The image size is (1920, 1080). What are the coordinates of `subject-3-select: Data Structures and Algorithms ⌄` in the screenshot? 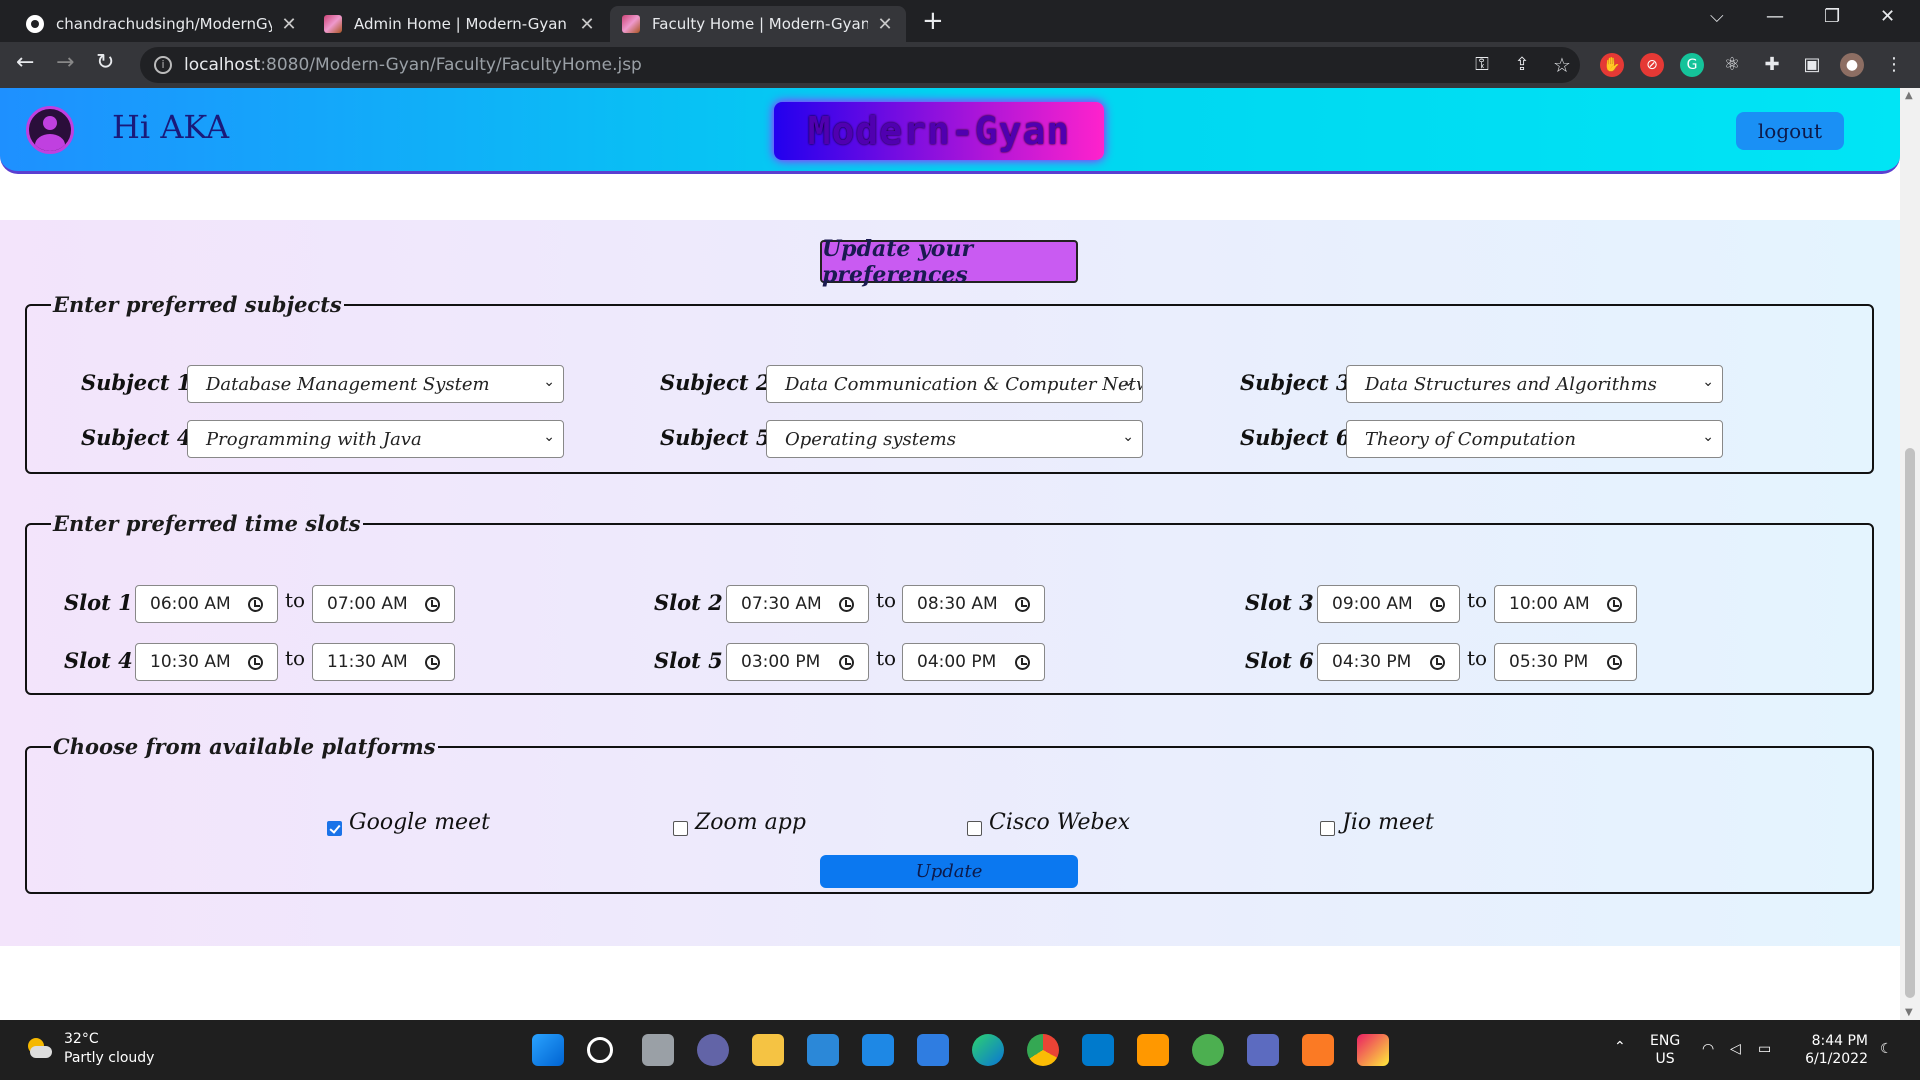 It's located at (1534, 384).